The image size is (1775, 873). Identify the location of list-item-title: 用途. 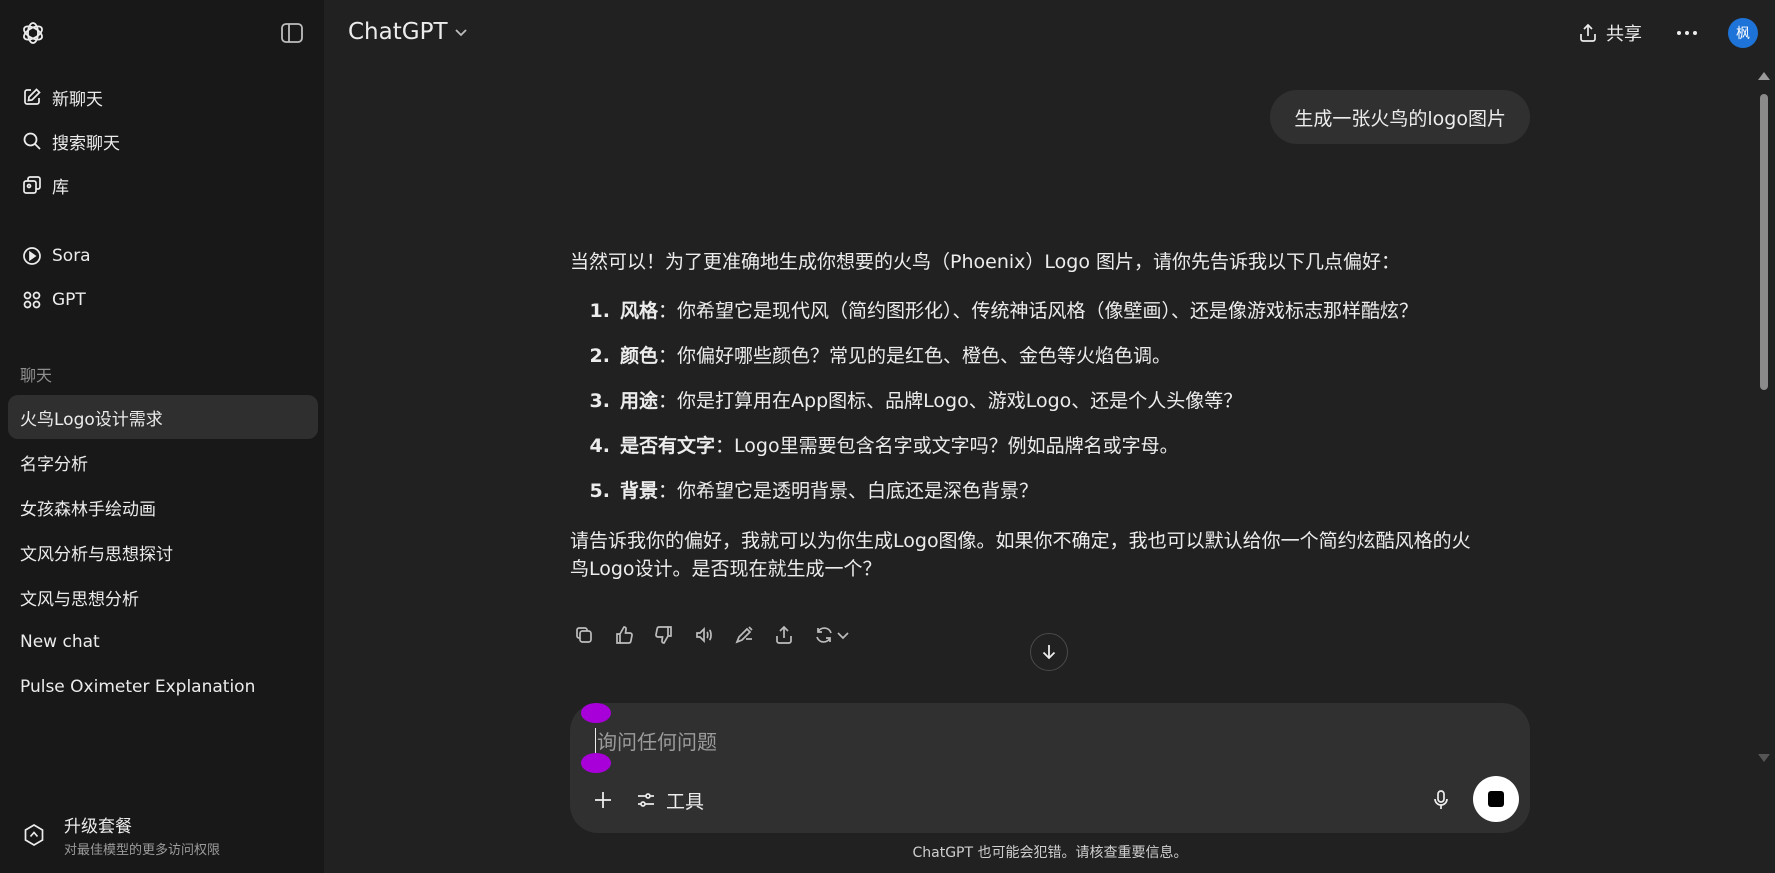
(639, 400).